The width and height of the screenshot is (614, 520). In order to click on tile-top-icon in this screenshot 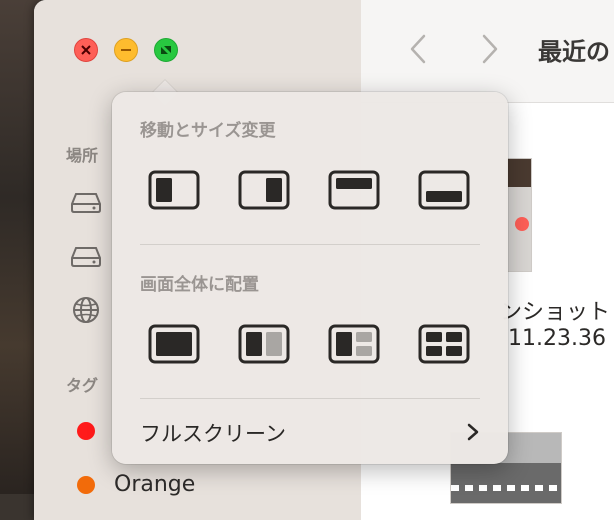, I will do `click(354, 190)`.